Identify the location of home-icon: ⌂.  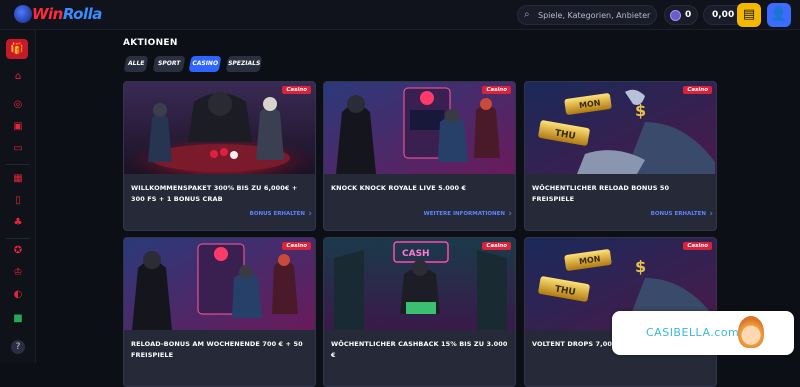
(18, 77).